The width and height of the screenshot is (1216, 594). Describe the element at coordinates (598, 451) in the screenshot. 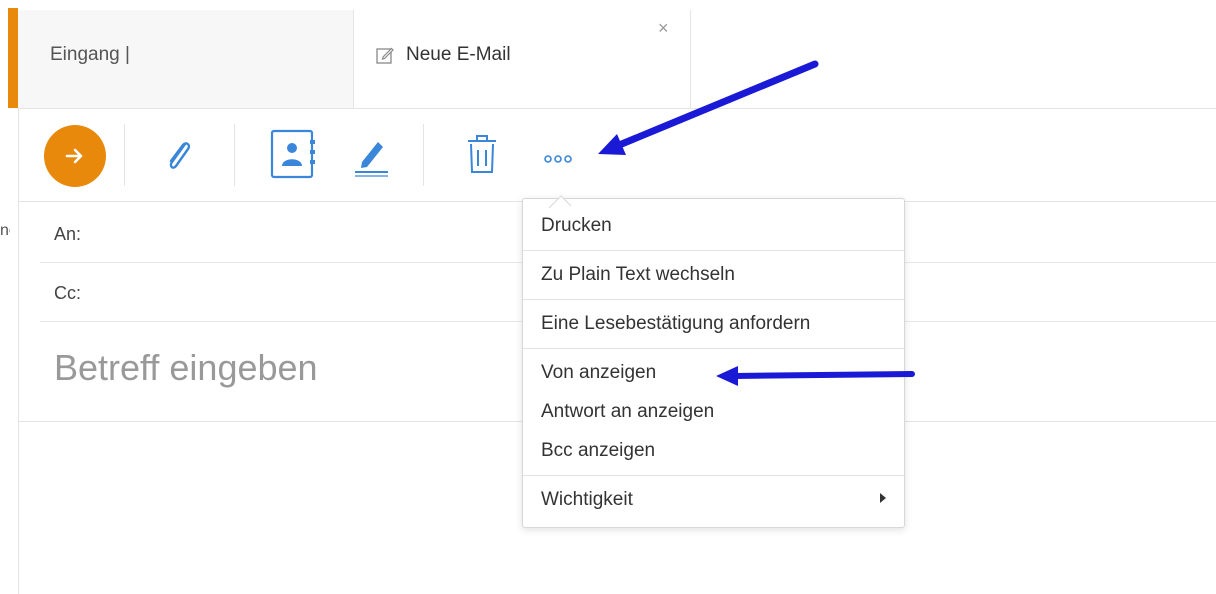

I see `menu-item-show-bcc: Bcc anzeigen` at that location.